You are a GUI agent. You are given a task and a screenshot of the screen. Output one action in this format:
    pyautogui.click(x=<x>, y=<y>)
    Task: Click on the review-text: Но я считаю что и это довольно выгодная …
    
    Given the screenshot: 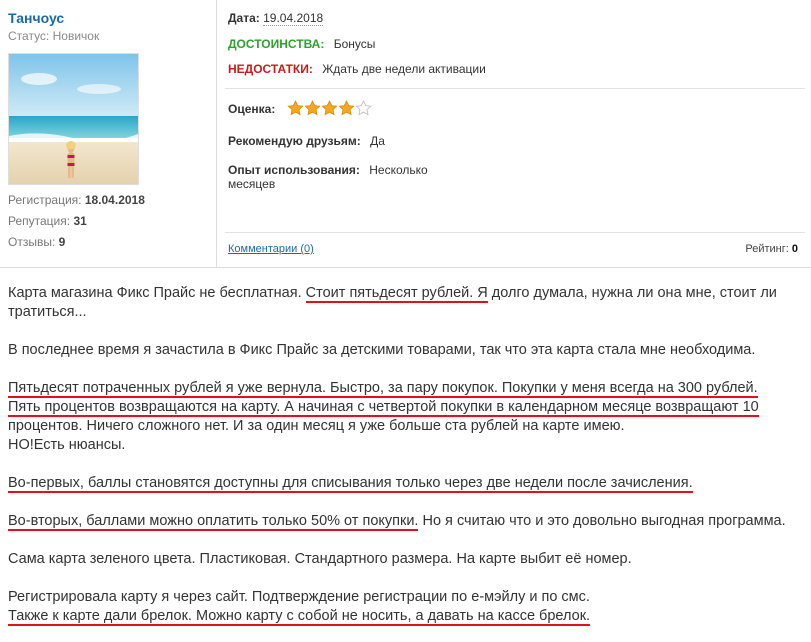 What is the action you would take?
    pyautogui.click(x=602, y=521)
    